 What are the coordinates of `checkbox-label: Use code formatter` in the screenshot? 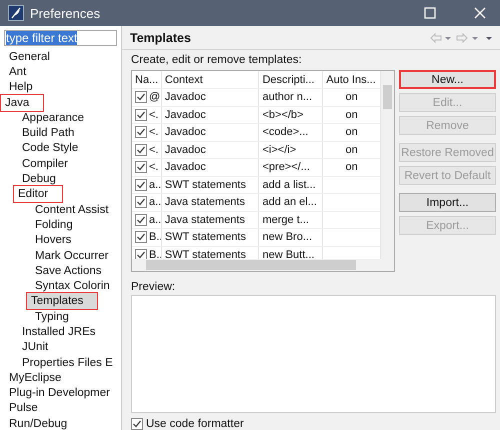 It's located at (195, 424).